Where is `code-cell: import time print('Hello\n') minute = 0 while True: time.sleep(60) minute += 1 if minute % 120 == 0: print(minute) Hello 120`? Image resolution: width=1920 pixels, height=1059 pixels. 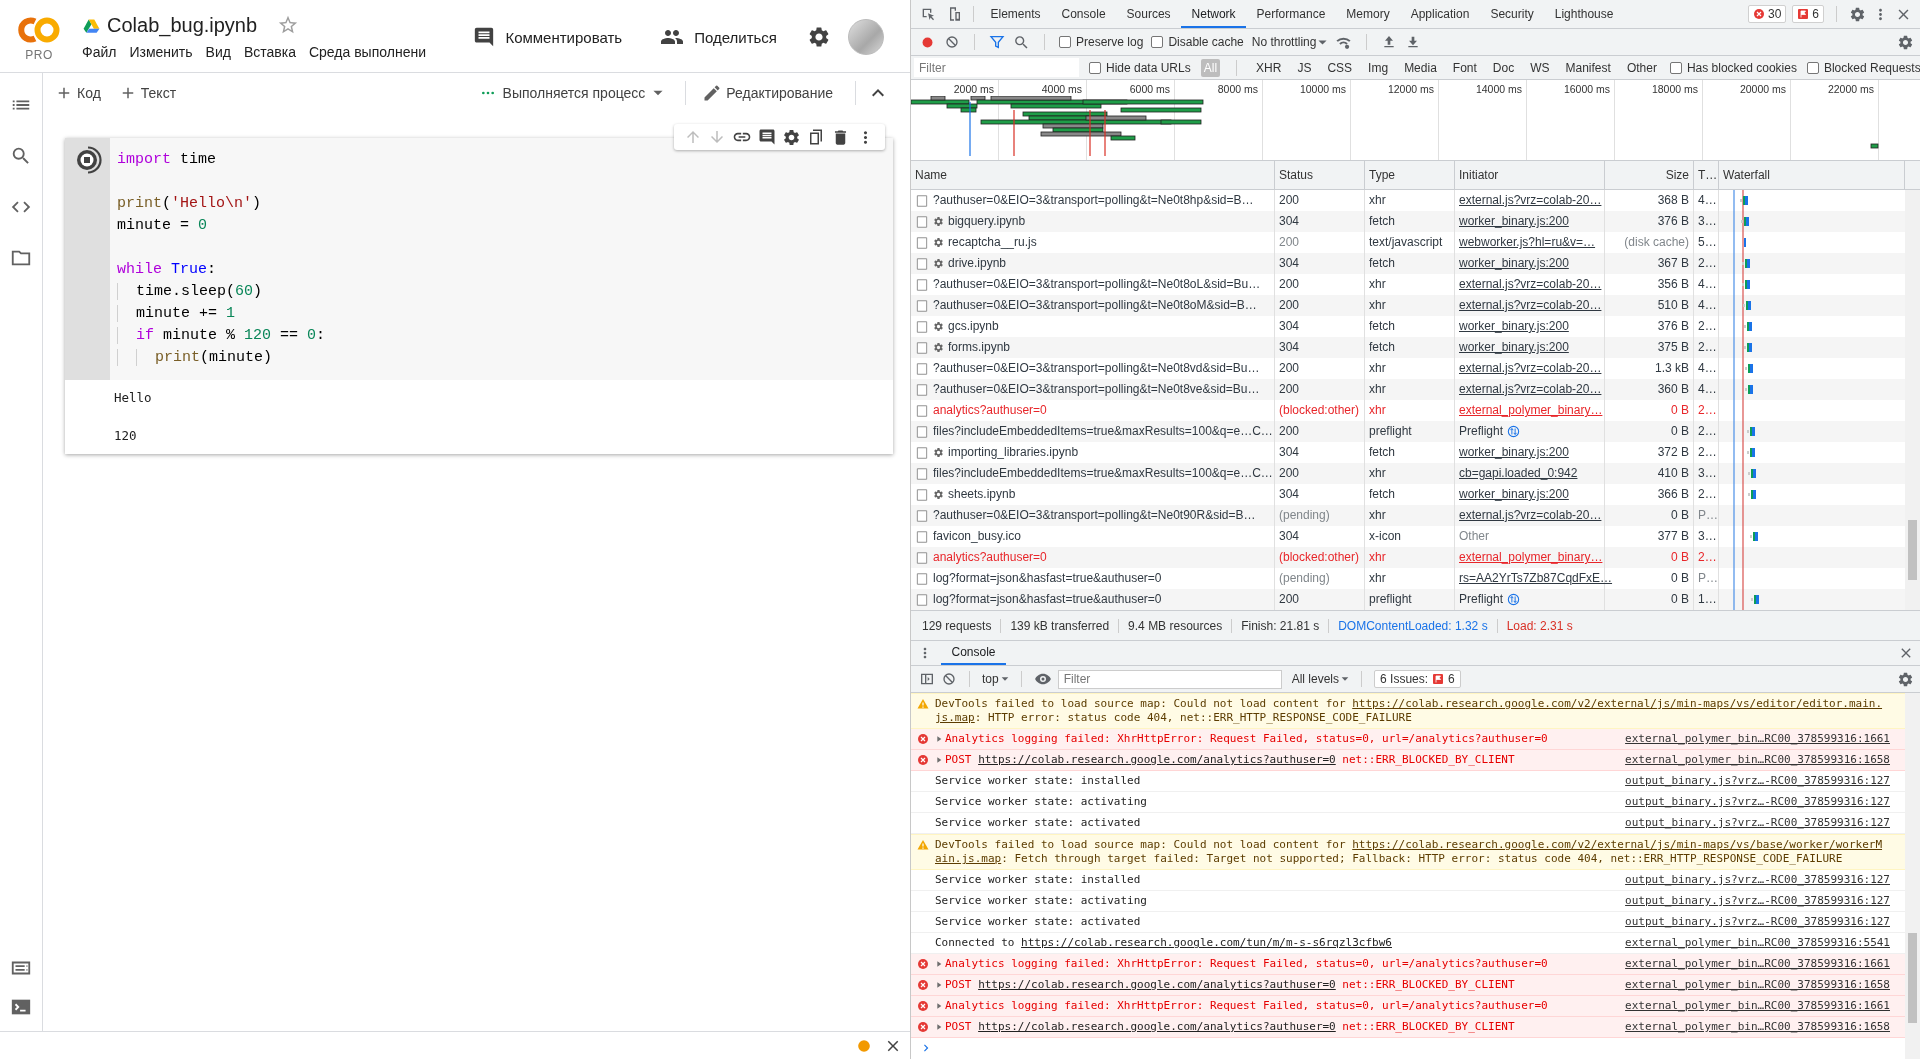
code-cell: import time print('Hello\n') minute = 0 while True: time.sleep(60) minute += 1 if minute % 120 == 0: print(minute) Hello 120 is located at coordinates (479, 296).